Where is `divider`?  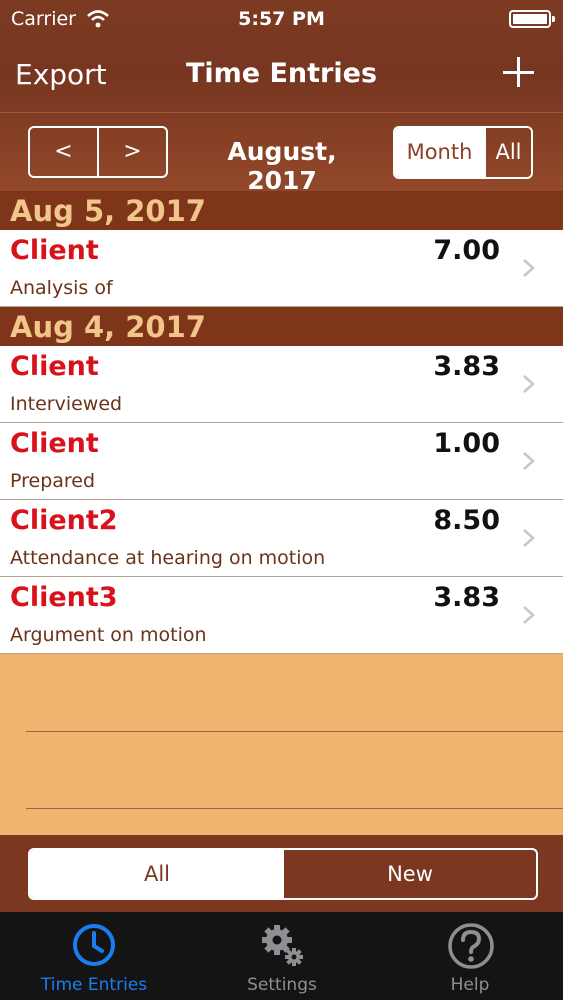
divider is located at coordinates (281, 112).